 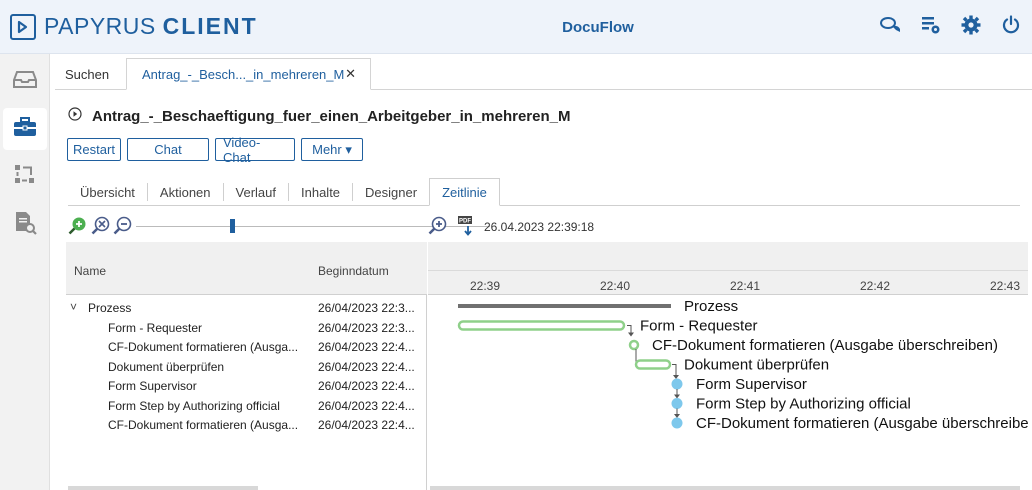 I want to click on document-search-icon, so click(x=25, y=225).